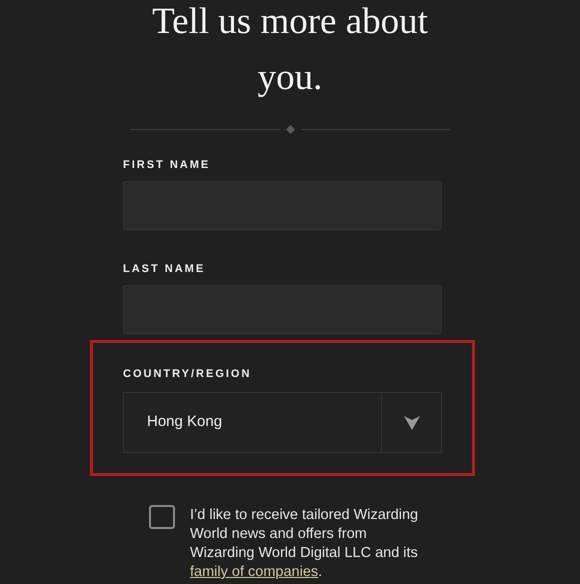  Describe the element at coordinates (290, 129) in the screenshot. I see `diamond-icon` at that location.